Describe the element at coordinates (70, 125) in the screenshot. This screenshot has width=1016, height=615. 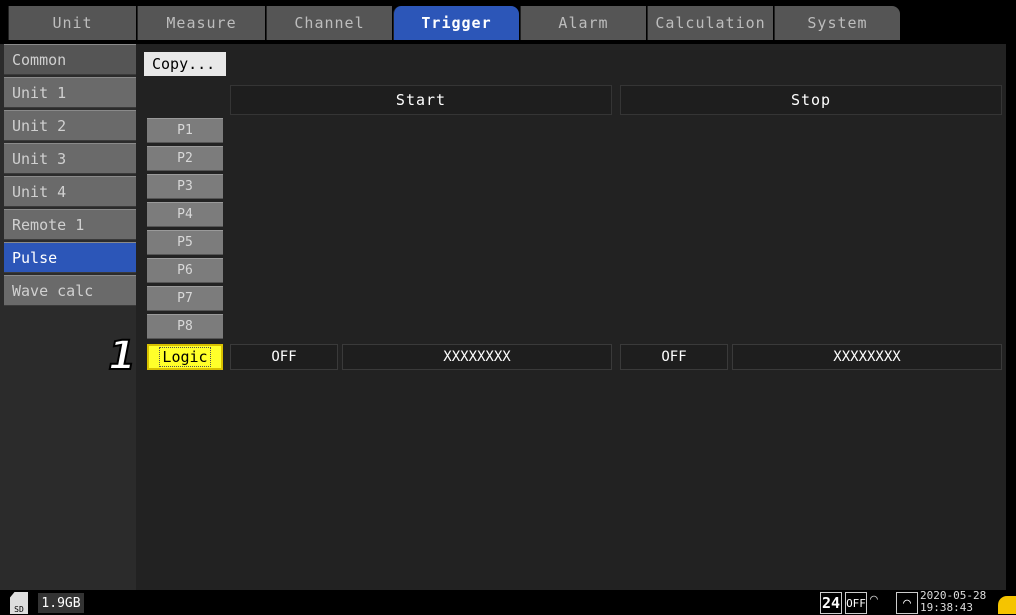
I see `sidebar-item-unit-2: Unit 2` at that location.